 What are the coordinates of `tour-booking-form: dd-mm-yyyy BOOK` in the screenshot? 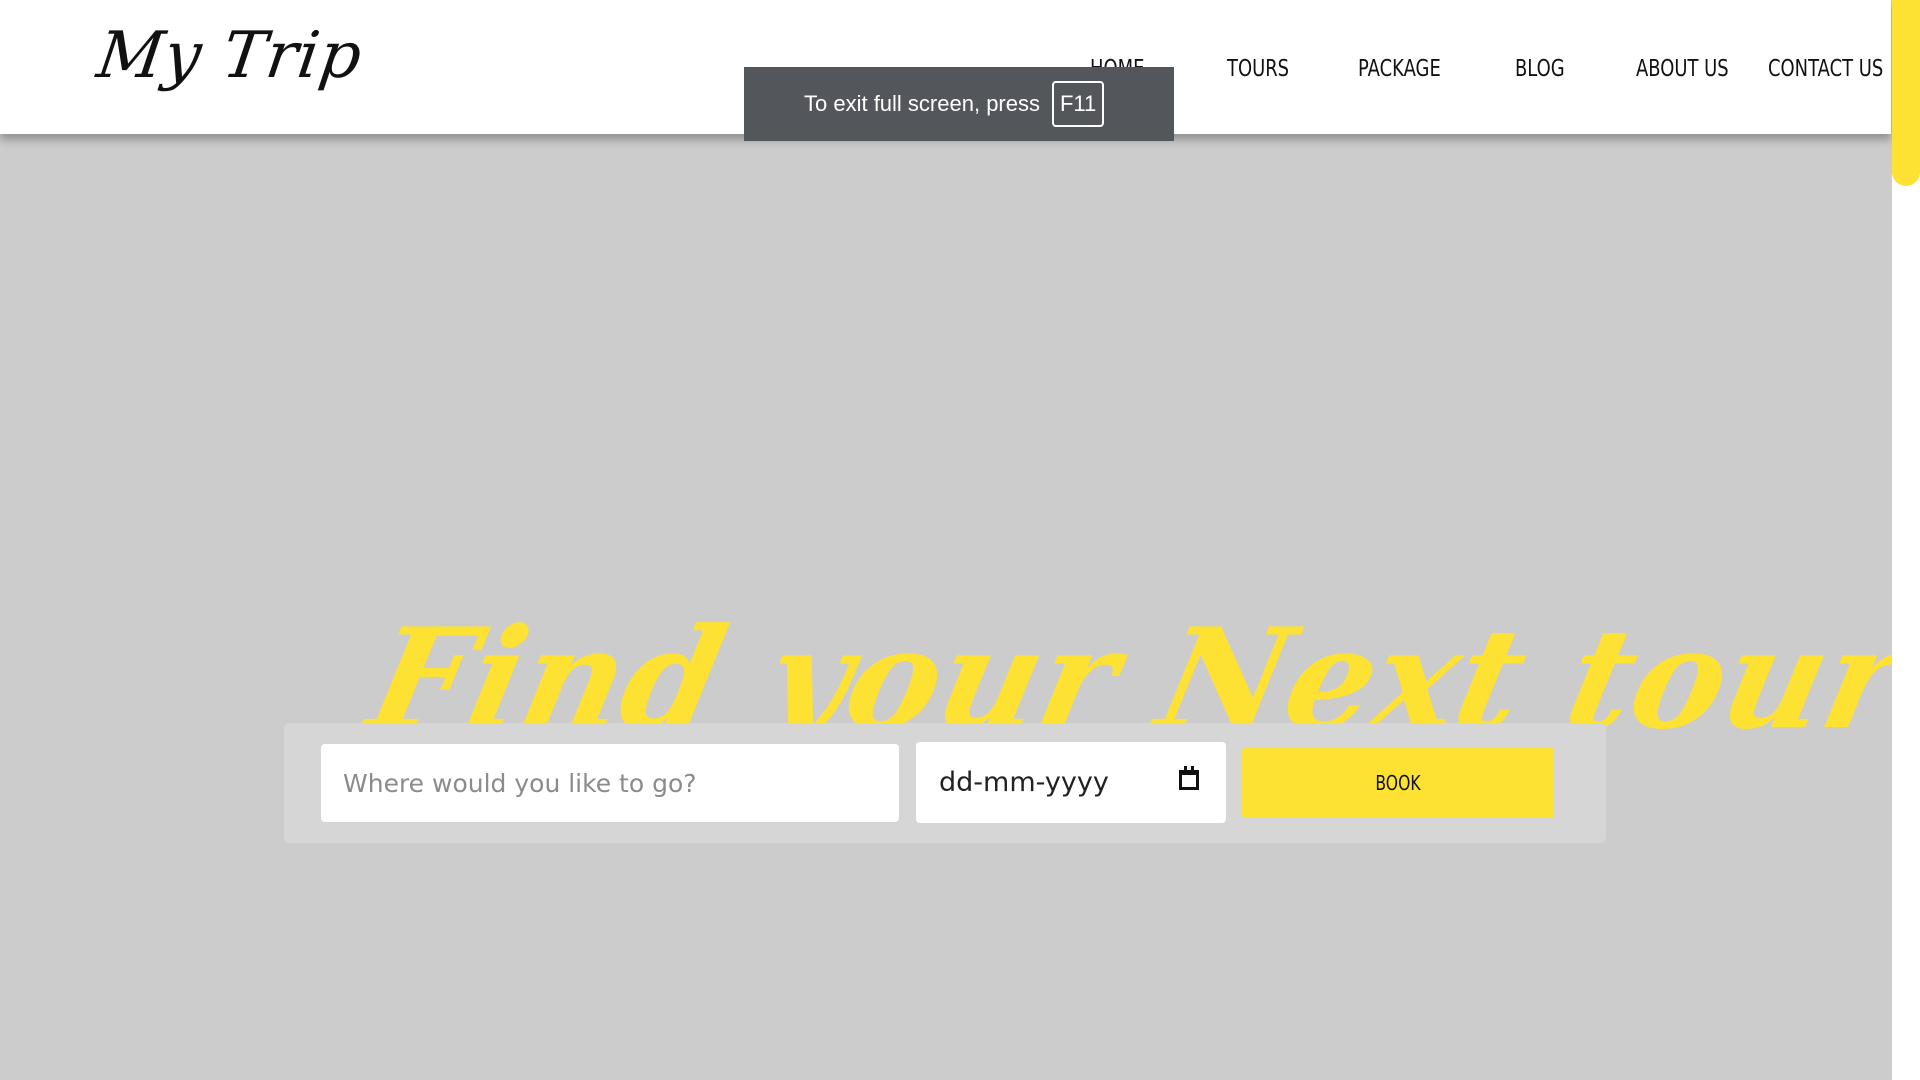 It's located at (945, 783).